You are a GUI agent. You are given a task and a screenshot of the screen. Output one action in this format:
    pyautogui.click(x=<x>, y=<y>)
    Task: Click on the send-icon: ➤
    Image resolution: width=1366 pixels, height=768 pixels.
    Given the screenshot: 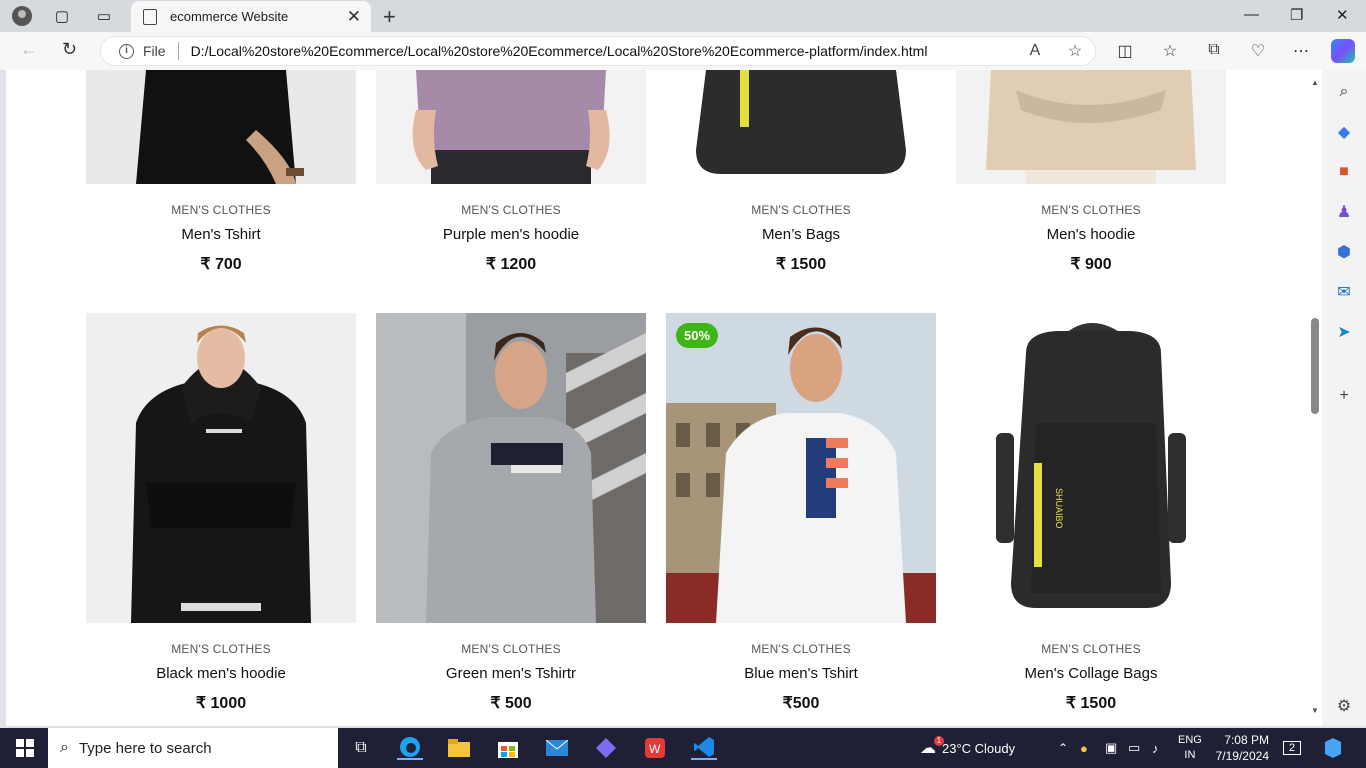 What is the action you would take?
    pyautogui.click(x=1344, y=332)
    